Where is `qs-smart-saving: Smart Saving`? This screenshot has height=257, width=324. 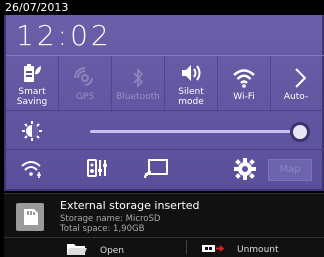 qs-smart-saving: Smart Saving is located at coordinates (32, 84).